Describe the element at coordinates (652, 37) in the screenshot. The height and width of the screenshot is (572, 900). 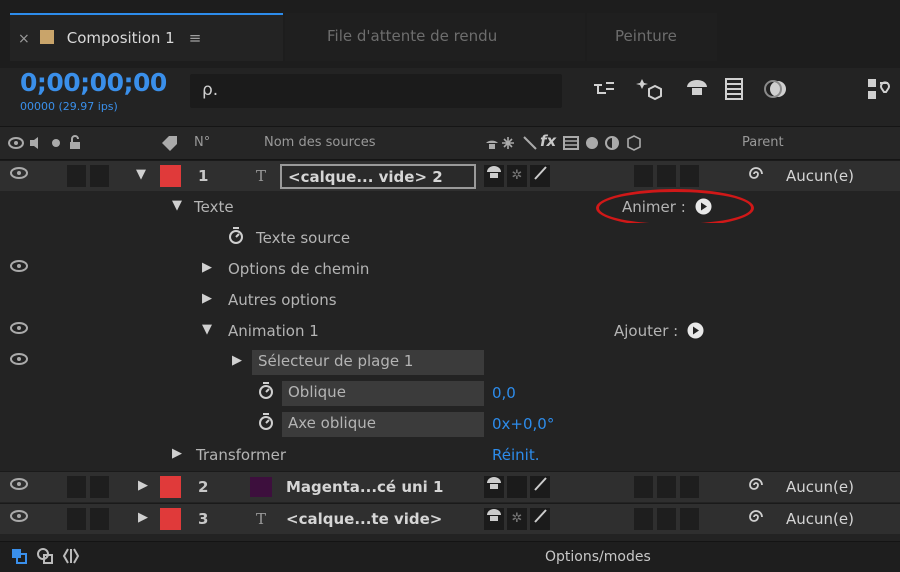
I see `tab-paint: Peinture` at that location.